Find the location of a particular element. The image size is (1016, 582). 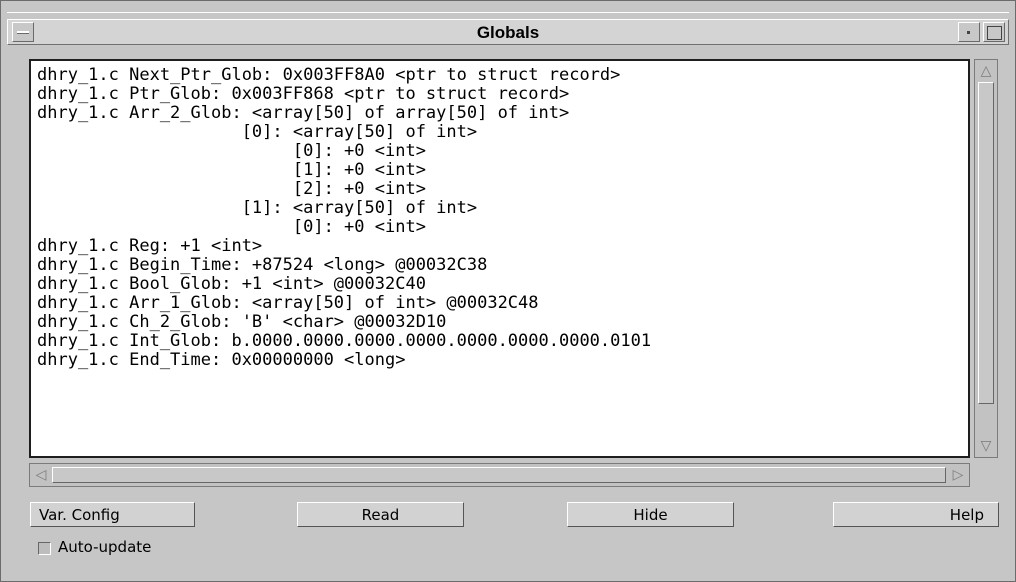

hide-button: Hide is located at coordinates (650, 514).